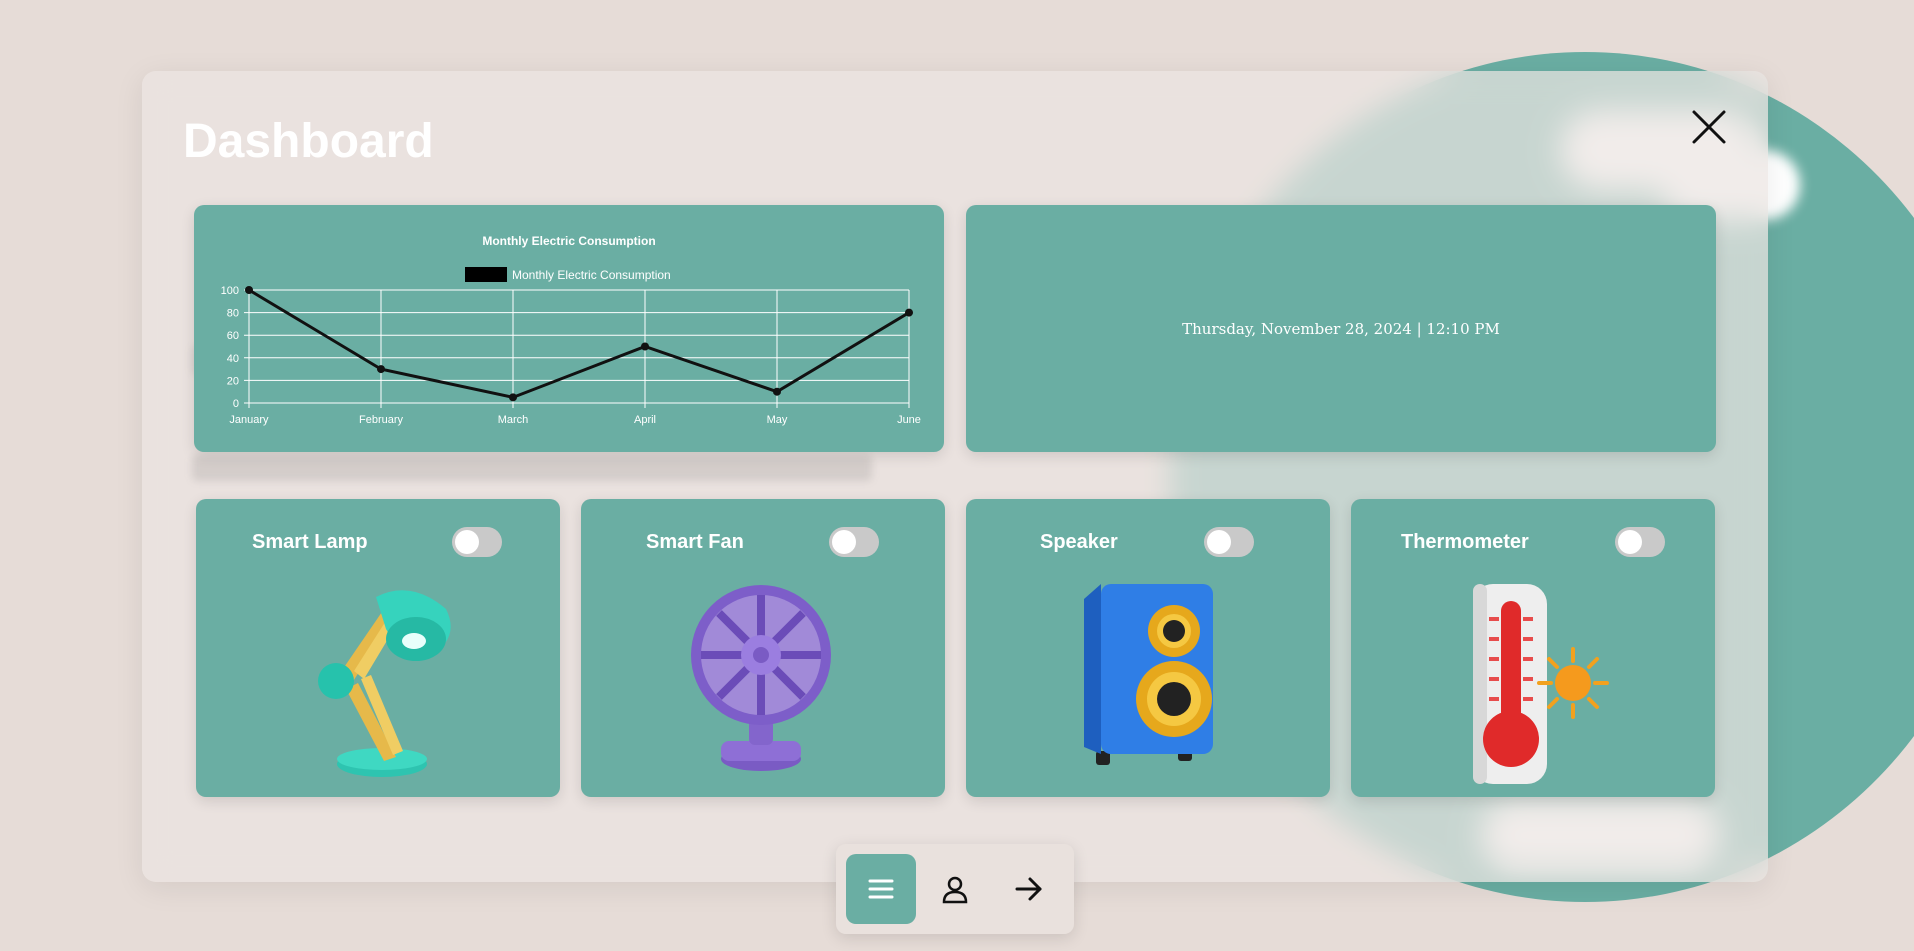 Image resolution: width=1914 pixels, height=951 pixels. Describe the element at coordinates (591, 275) in the screenshot. I see `legend-label: Monthly Electric Consumption` at that location.